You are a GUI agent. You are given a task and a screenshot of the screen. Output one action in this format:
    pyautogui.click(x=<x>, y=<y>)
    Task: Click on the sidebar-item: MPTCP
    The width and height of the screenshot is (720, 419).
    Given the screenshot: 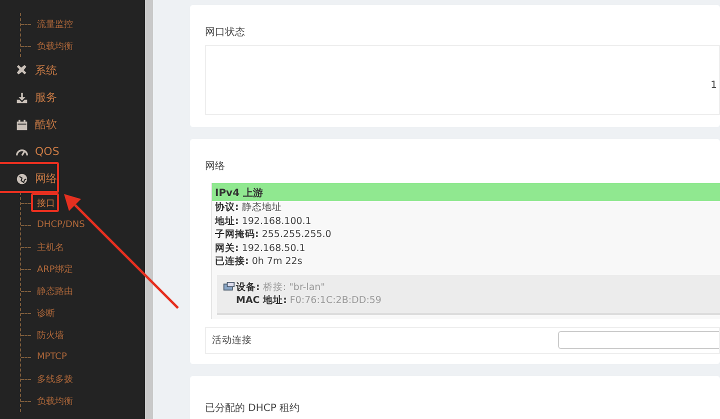 What is the action you would take?
    pyautogui.click(x=52, y=357)
    